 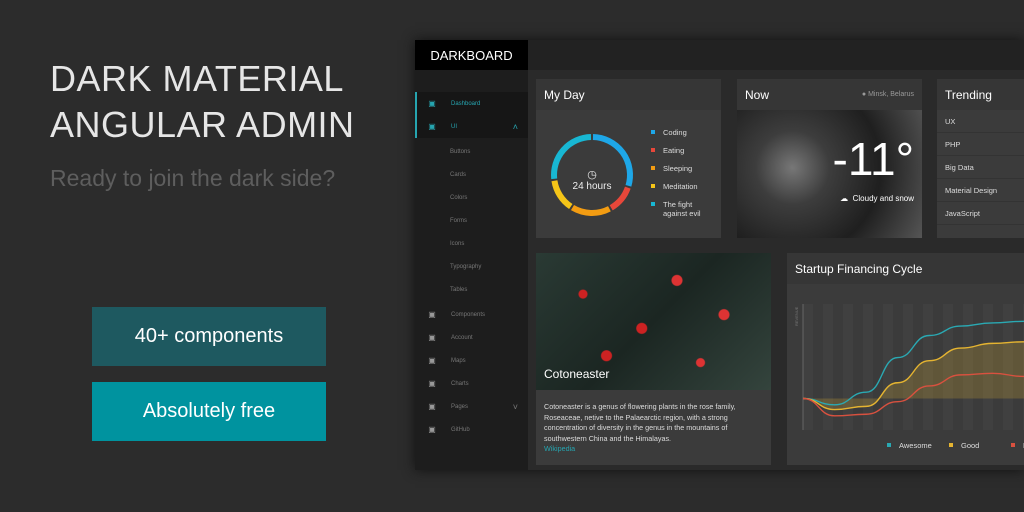 I want to click on trending-item: Material Design, so click(x=980, y=190).